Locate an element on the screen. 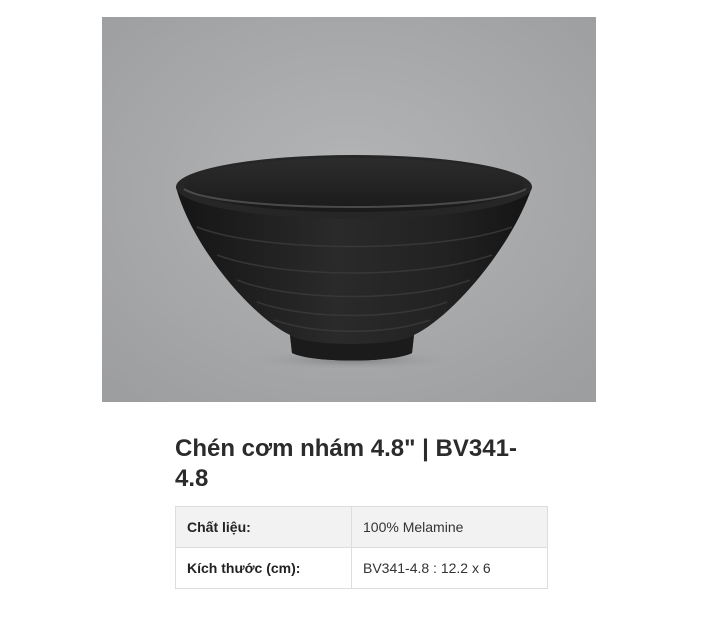 The height and width of the screenshot is (617, 720). product-title: Chén cơm nhám 4.8" | BV341-4.8 is located at coordinates (346, 463).